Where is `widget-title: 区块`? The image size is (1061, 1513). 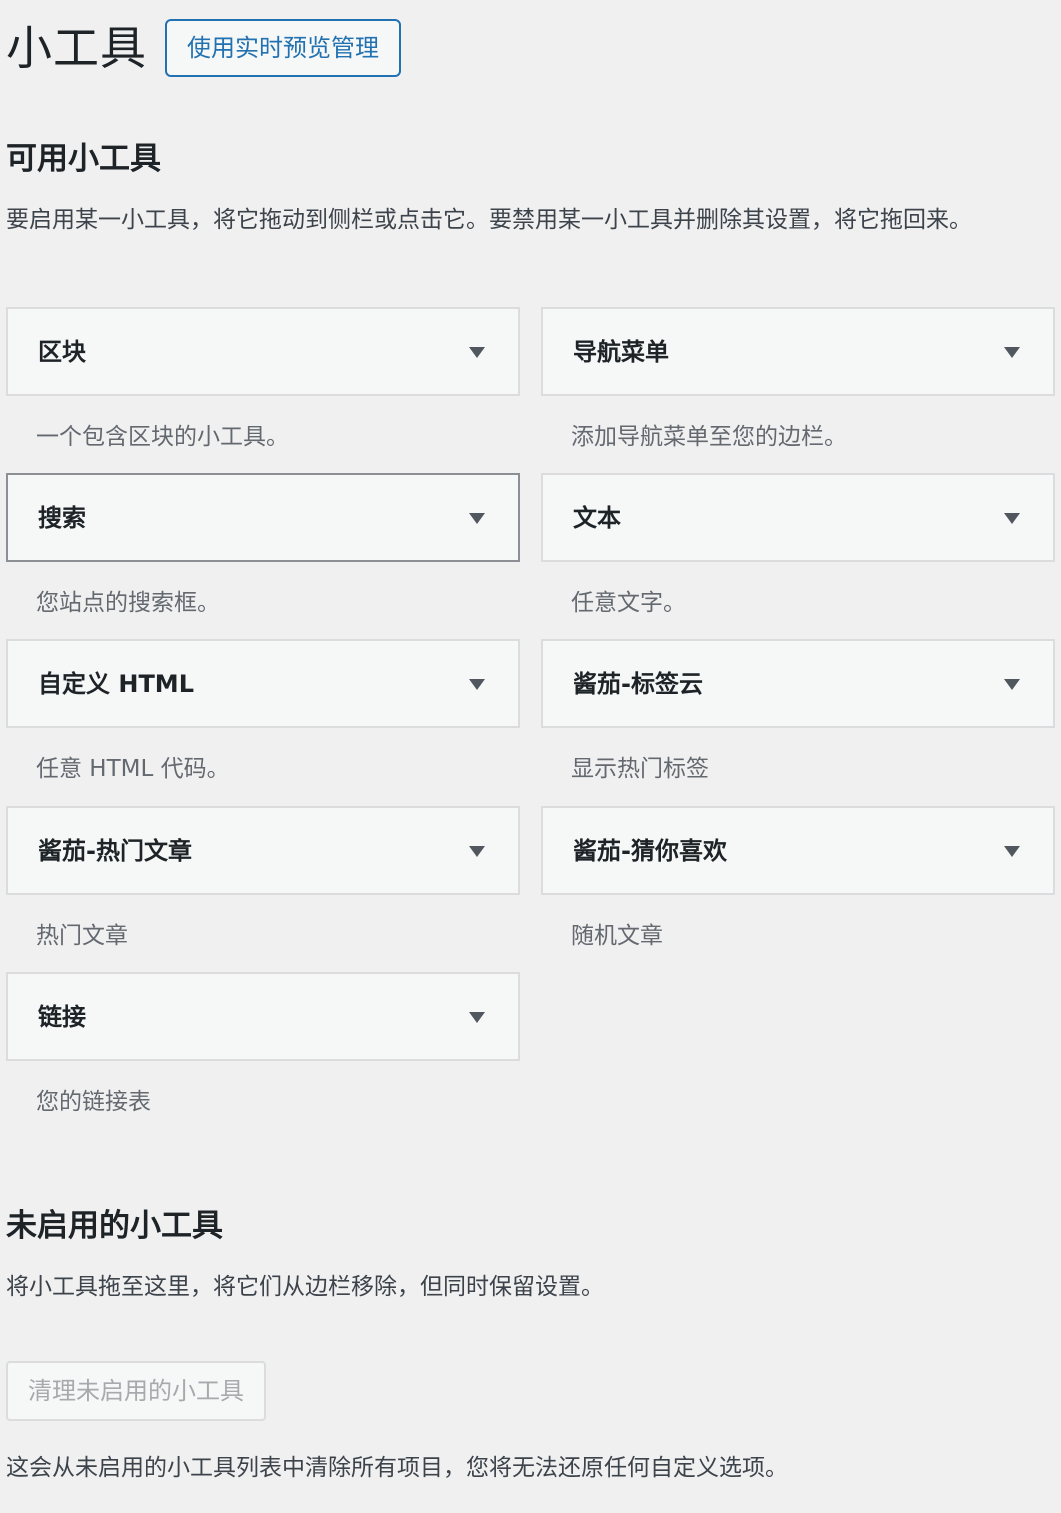 widget-title: 区块 is located at coordinates (62, 352).